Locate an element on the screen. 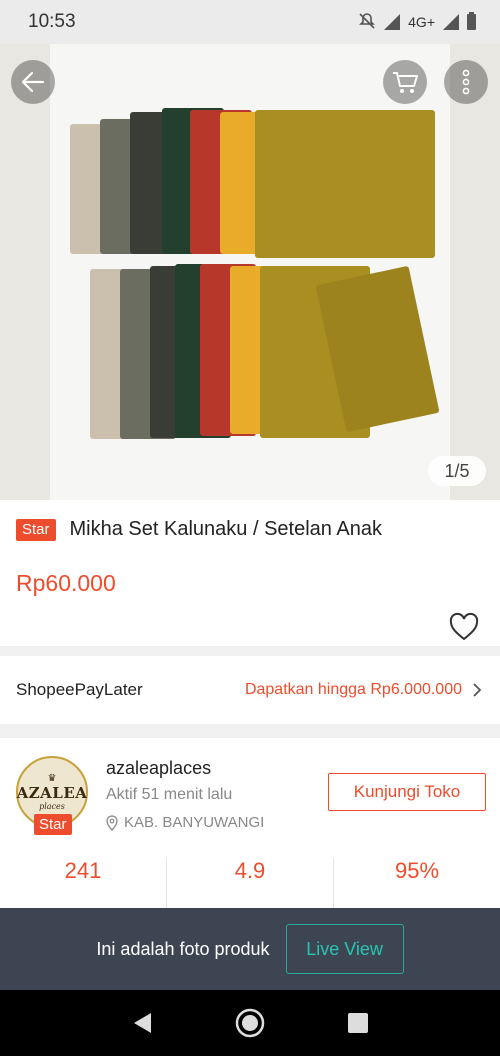 The width and height of the screenshot is (500, 1056). cart-icon is located at coordinates (405, 82).